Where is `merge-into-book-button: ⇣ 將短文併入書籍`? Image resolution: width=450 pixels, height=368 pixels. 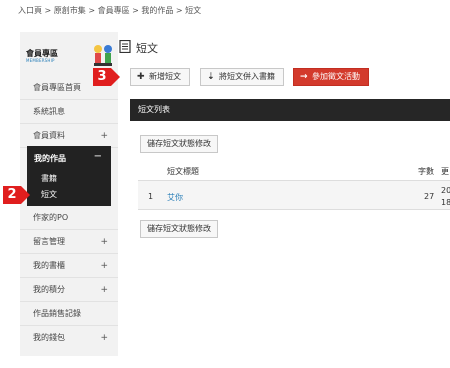 merge-into-book-button: ⇣ 將短文併入書籍 is located at coordinates (242, 77).